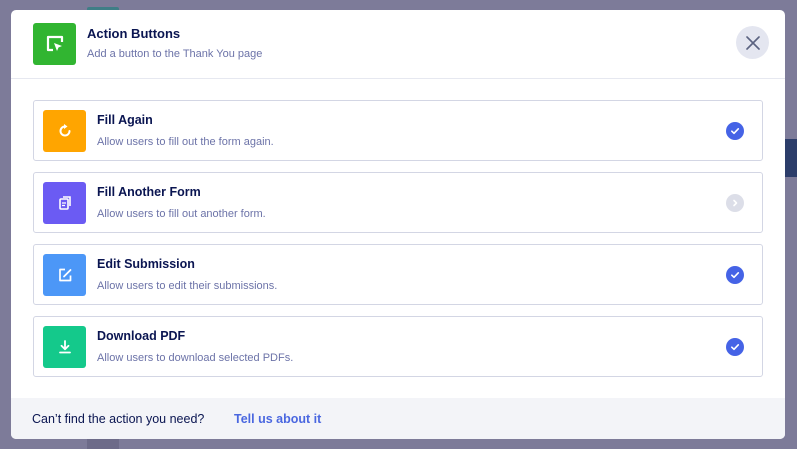  Describe the element at coordinates (141, 336) in the screenshot. I see `action-title: Download PDF` at that location.